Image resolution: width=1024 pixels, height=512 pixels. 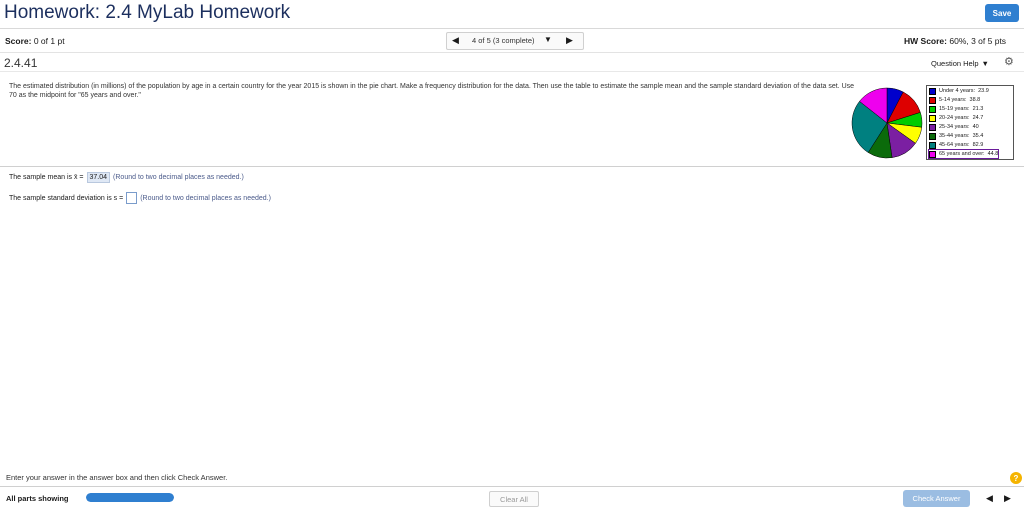 I want to click on prev-part-icon: ◀, so click(x=989, y=498).